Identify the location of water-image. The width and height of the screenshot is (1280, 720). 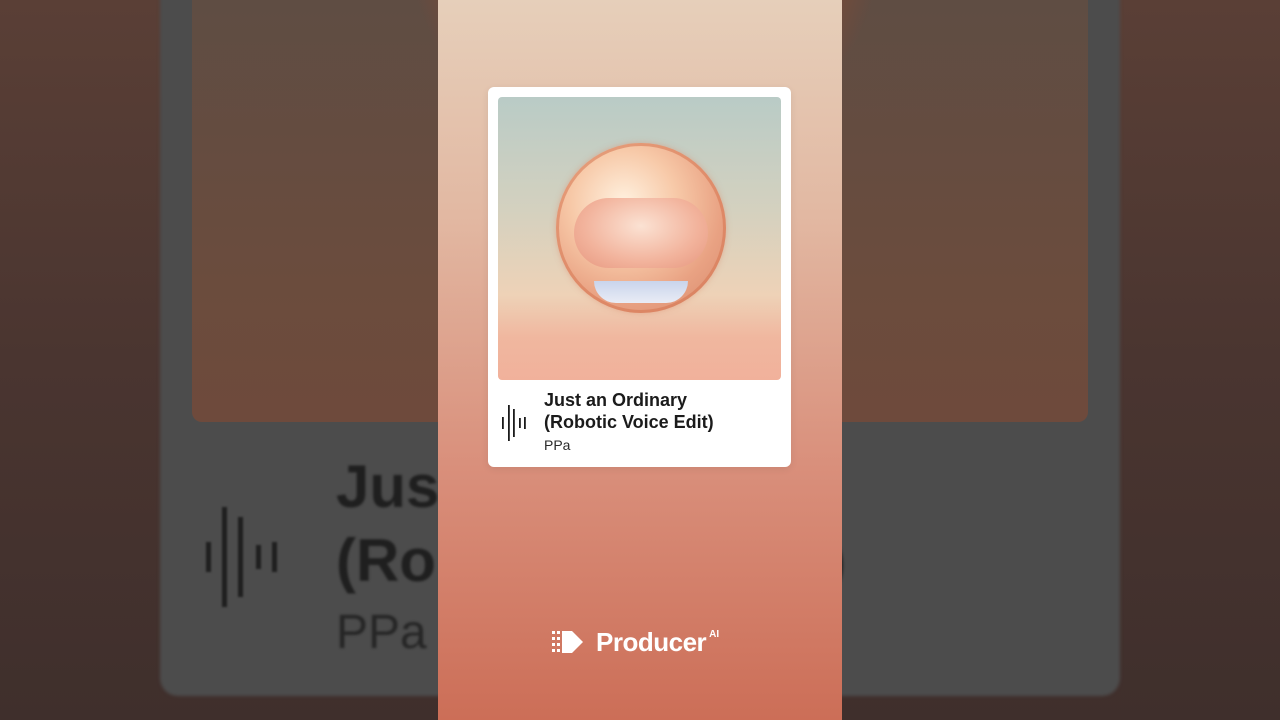
(641, 292).